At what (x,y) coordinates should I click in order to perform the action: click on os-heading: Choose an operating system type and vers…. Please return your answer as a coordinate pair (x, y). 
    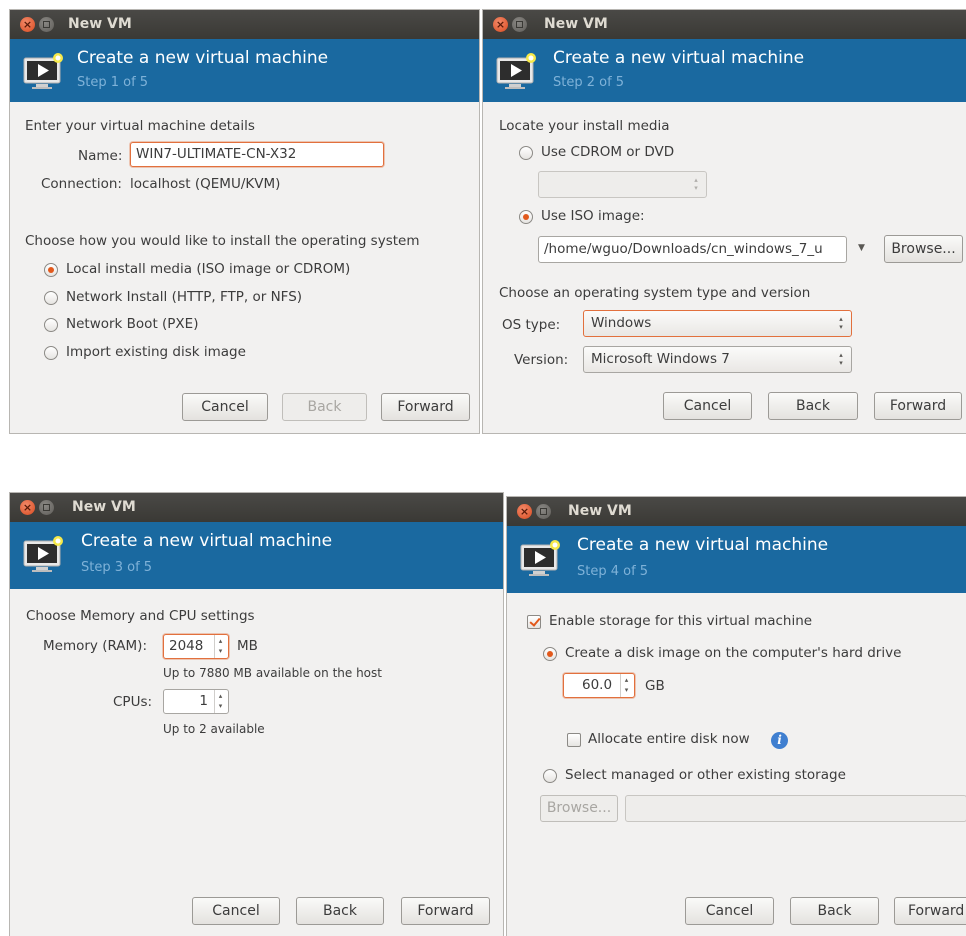
    Looking at the image, I should click on (655, 293).